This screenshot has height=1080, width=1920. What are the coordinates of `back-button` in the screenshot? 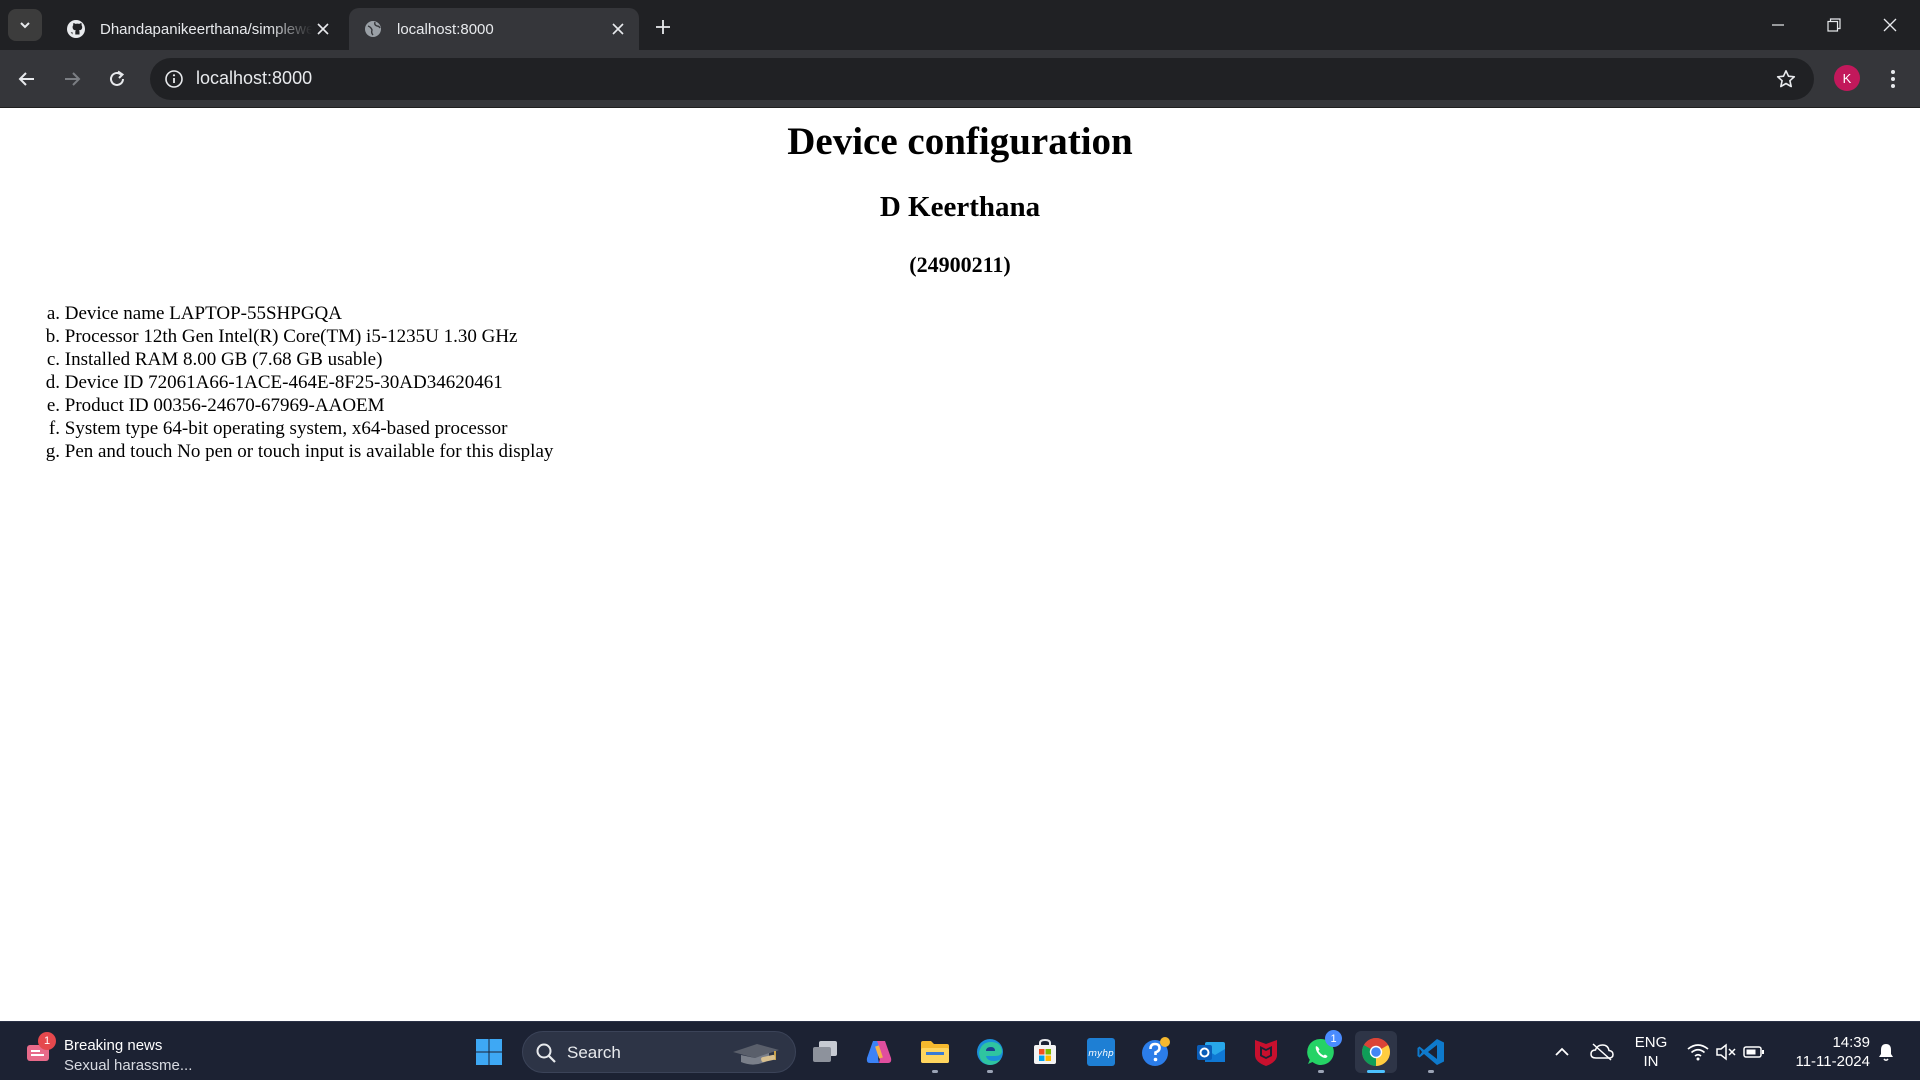 It's located at (27, 79).